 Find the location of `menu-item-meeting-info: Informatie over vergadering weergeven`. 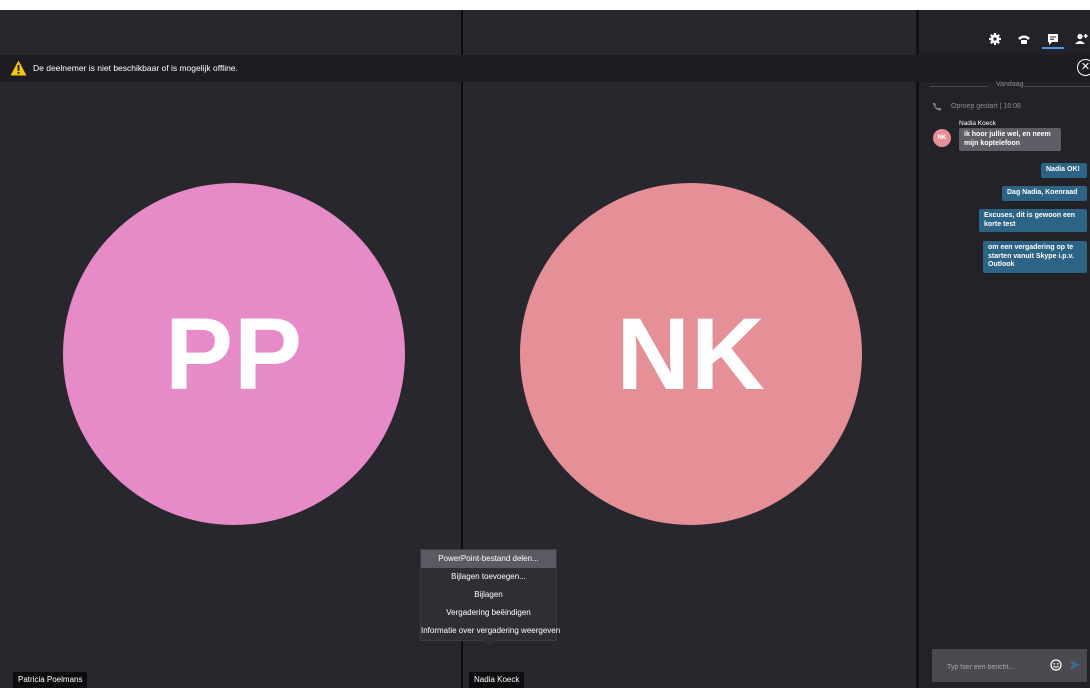

menu-item-meeting-info: Informatie over vergadering weergeven is located at coordinates (490, 631).